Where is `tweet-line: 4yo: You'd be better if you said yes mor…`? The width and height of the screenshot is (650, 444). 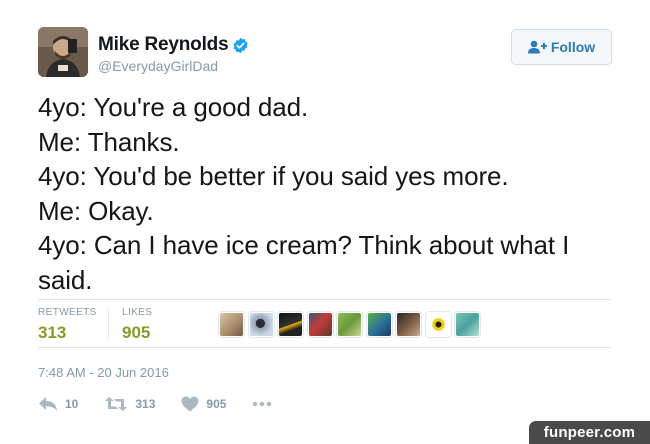 tweet-line: 4yo: You'd be better if you said yes mor… is located at coordinates (273, 176).